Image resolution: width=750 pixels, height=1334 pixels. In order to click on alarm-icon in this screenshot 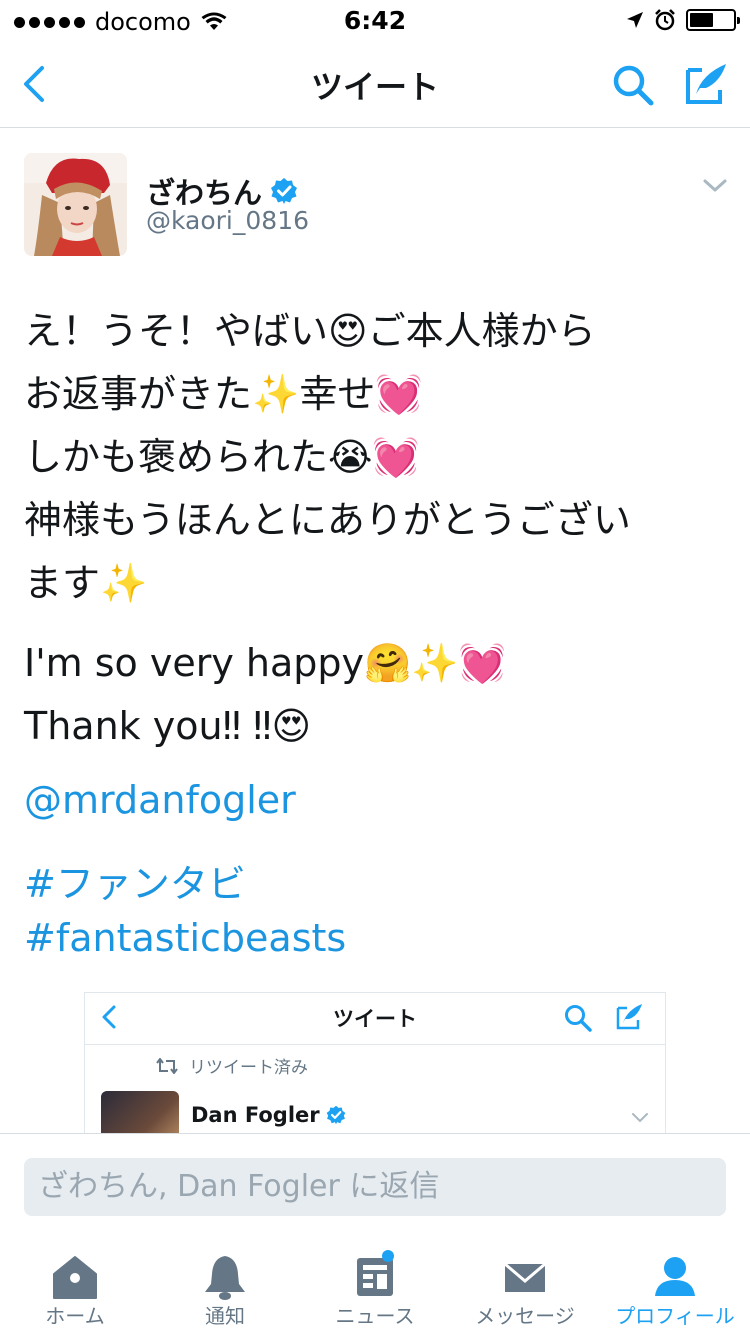, I will do `click(665, 20)`.